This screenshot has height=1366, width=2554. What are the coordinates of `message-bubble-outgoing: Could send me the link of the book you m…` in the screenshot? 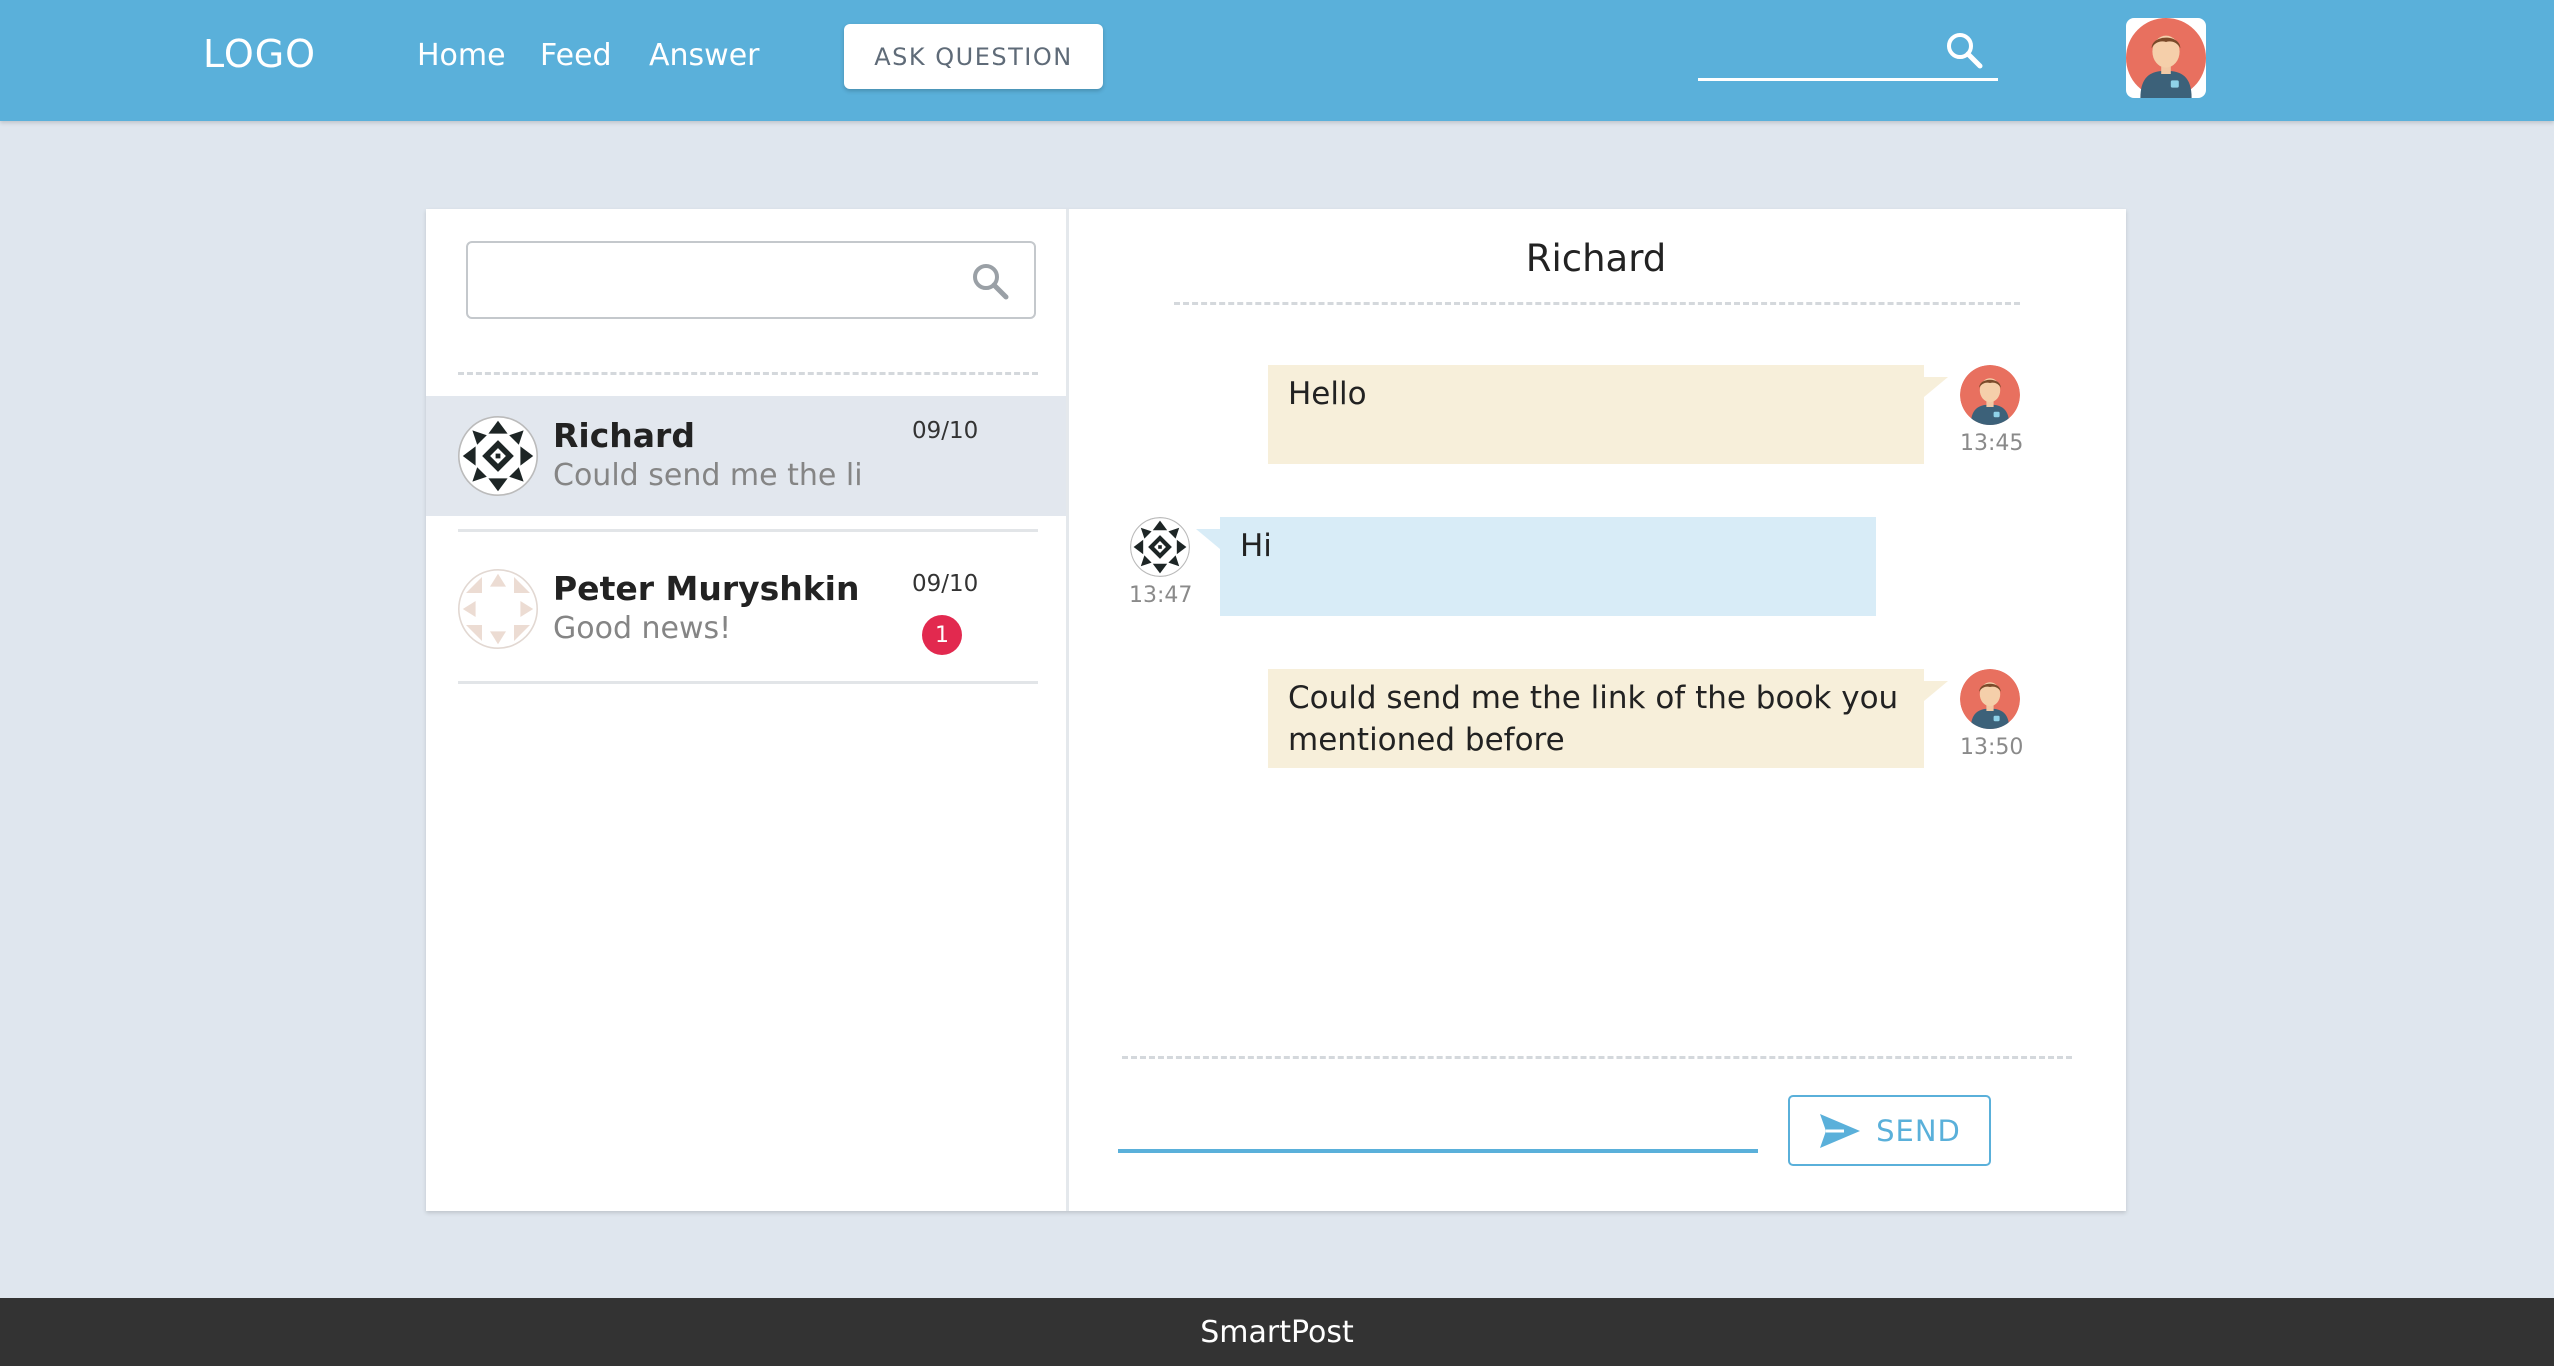 It's located at (1608, 718).